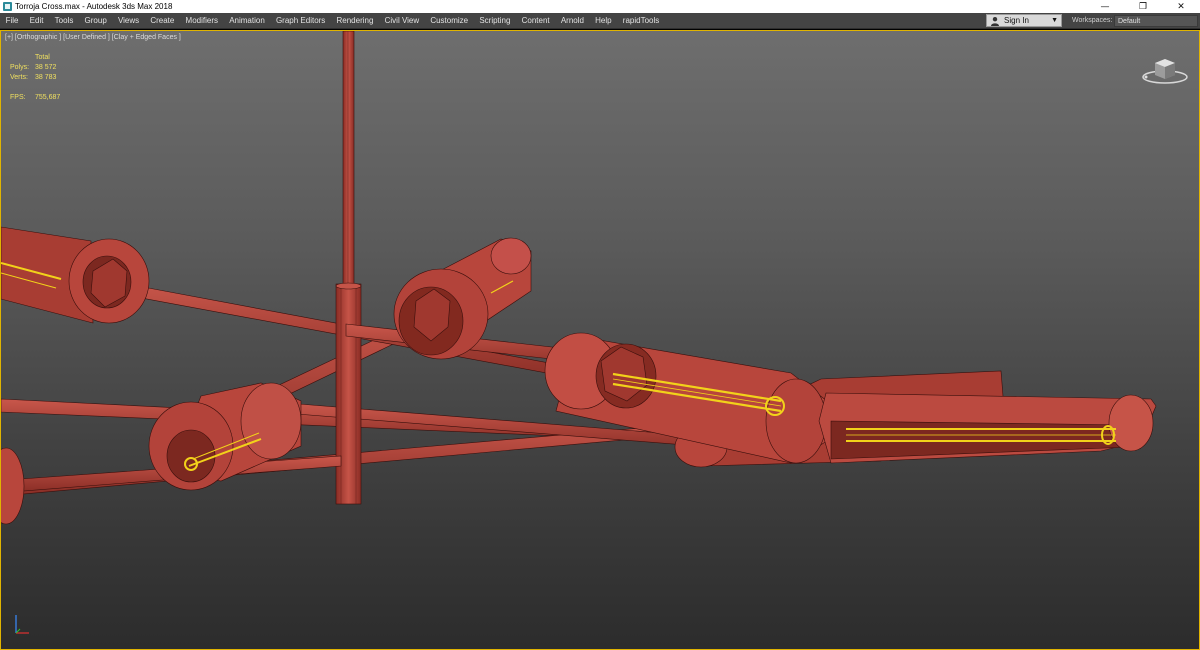 Image resolution: width=1200 pixels, height=650 pixels. What do you see at coordinates (128, 21) in the screenshot?
I see `menu-views: Views` at bounding box center [128, 21].